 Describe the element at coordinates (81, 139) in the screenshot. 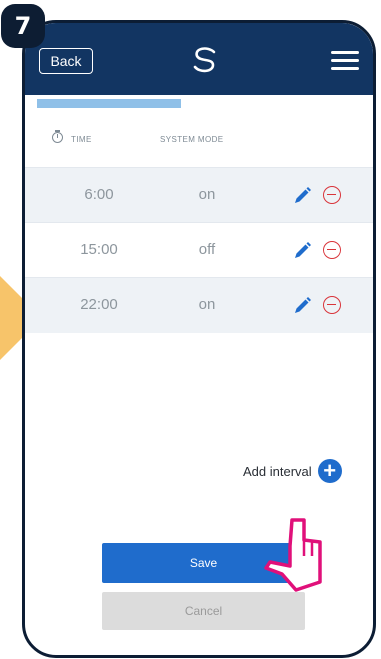

I see `column-header-time: TIME` at that location.